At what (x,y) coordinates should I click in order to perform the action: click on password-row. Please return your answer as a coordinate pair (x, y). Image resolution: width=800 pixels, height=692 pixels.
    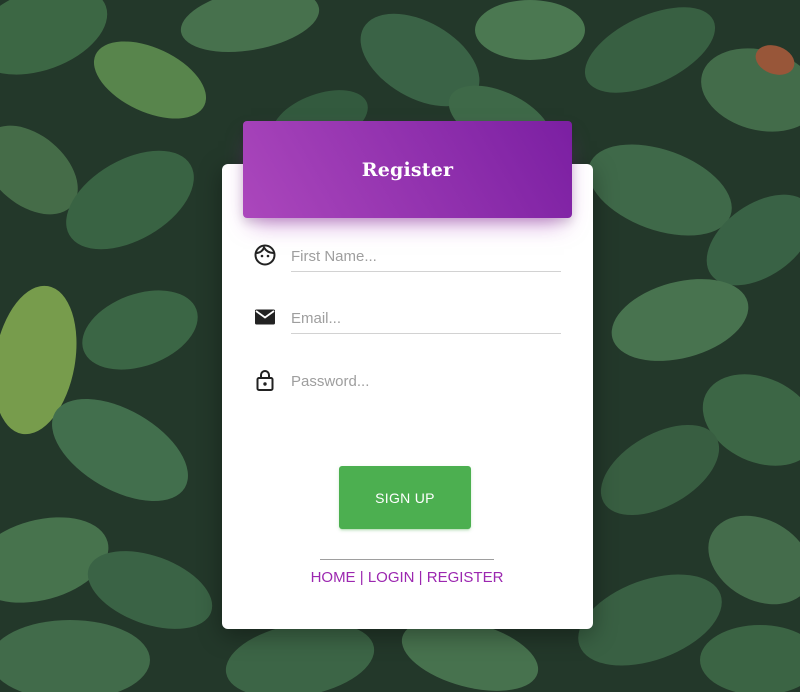
    Looking at the image, I should click on (407, 383).